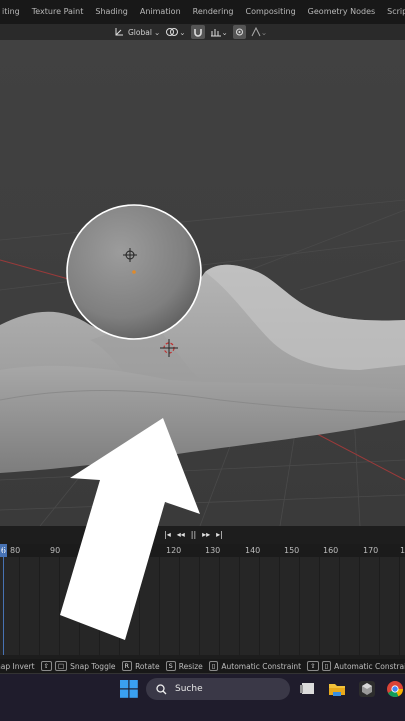 The image size is (405, 721). What do you see at coordinates (58, 12) in the screenshot?
I see `tab-texture-paint: Texture Paint` at bounding box center [58, 12].